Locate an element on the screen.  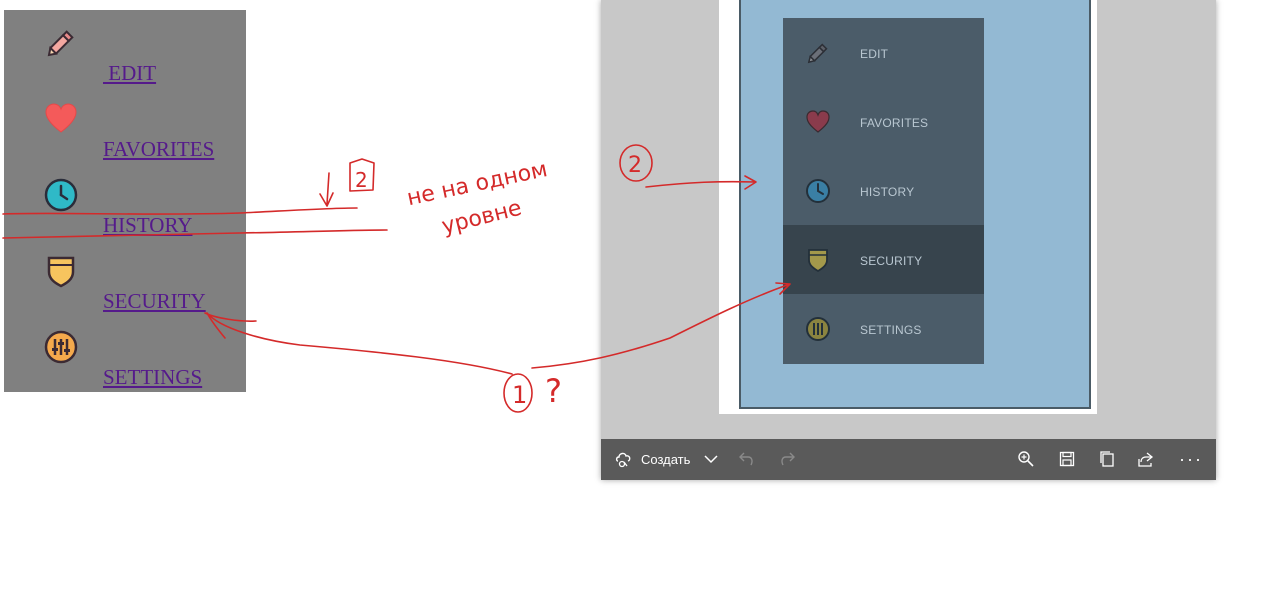
viewer-toolbar: Создать ··· is located at coordinates (908, 459).